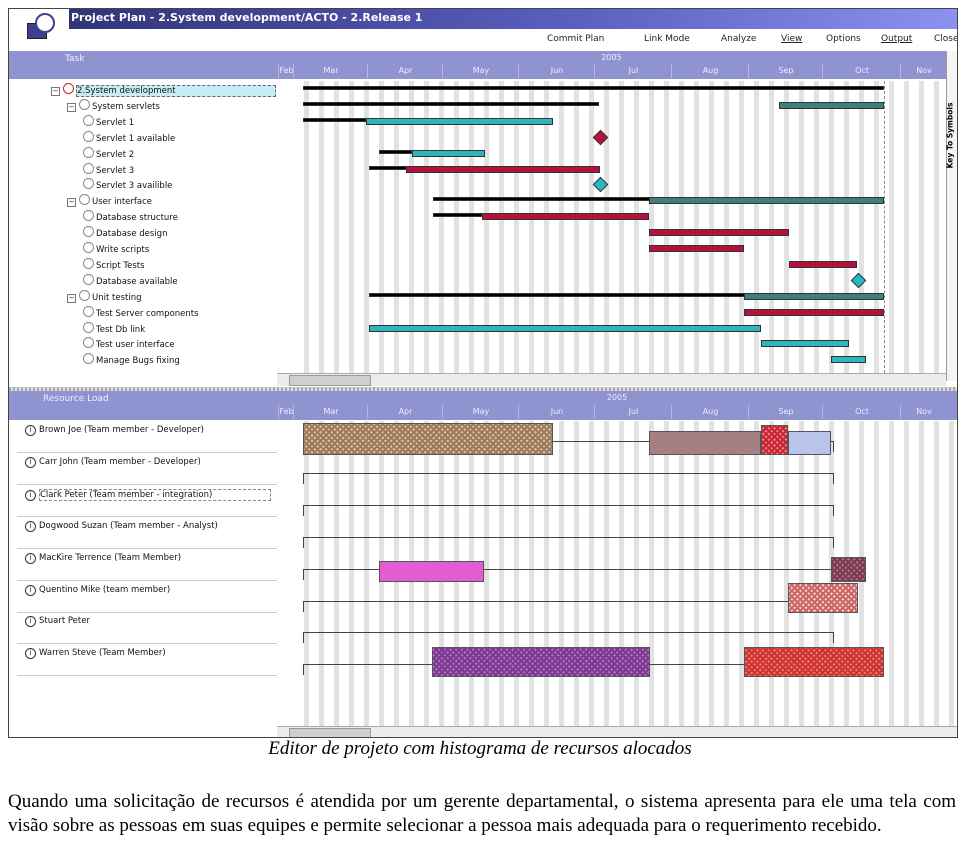  Describe the element at coordinates (102, 653) in the screenshot. I see `resource-name: Warren Steve (Team Member)` at that location.